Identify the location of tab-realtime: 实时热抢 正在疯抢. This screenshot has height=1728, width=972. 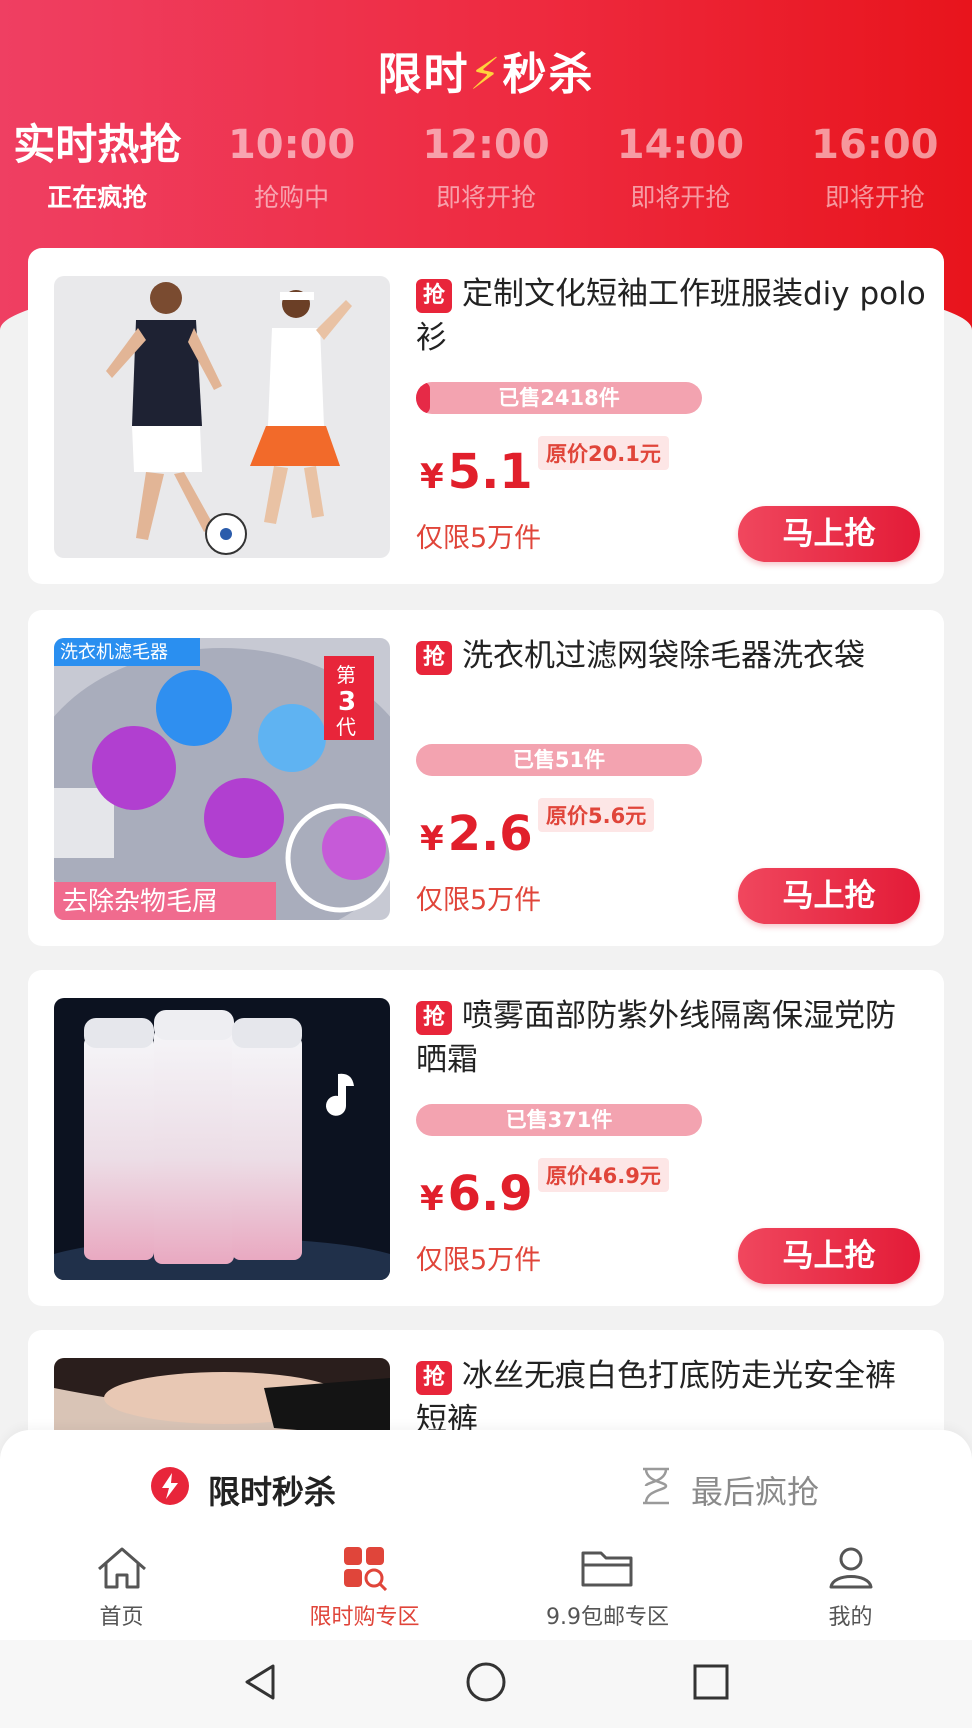
(97, 170).